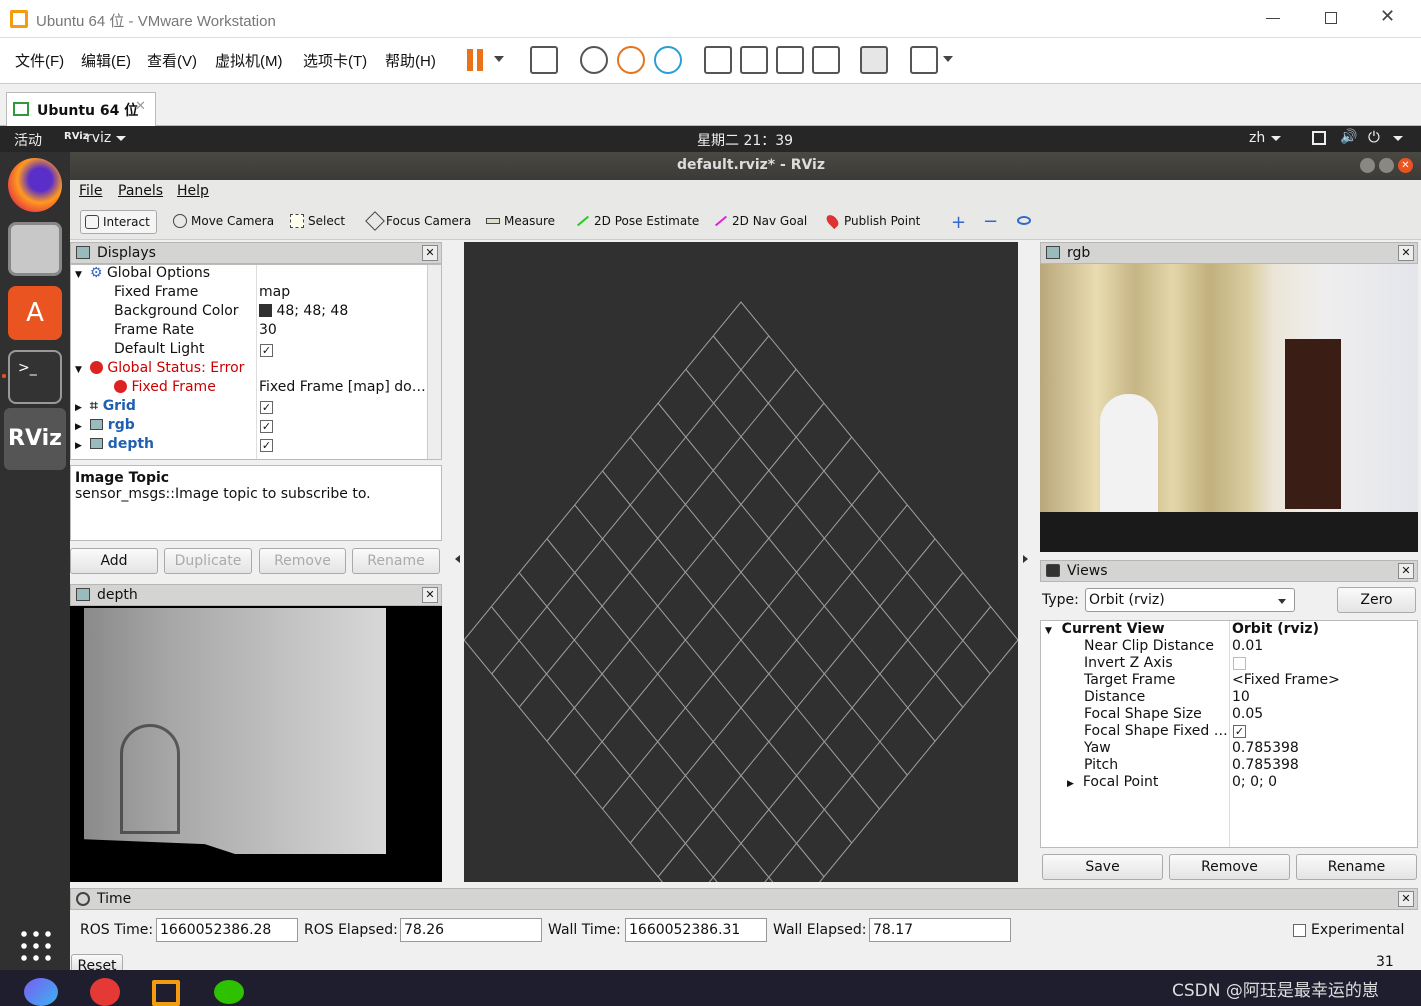 This screenshot has width=1421, height=1006. What do you see at coordinates (1239, 663) in the screenshot?
I see `invert-z-checkbox` at bounding box center [1239, 663].